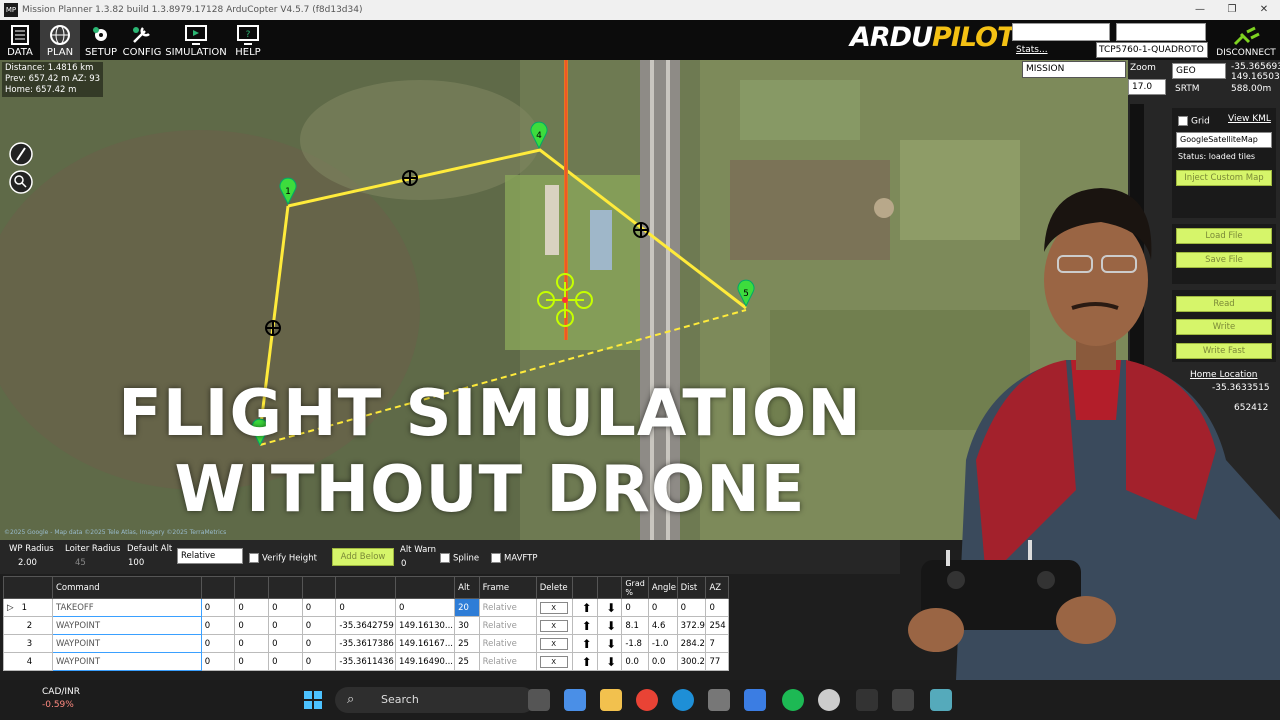  Describe the element at coordinates (1152, 50) in the screenshot. I see `port-select: TCP5760-1-QUADROTO` at that location.